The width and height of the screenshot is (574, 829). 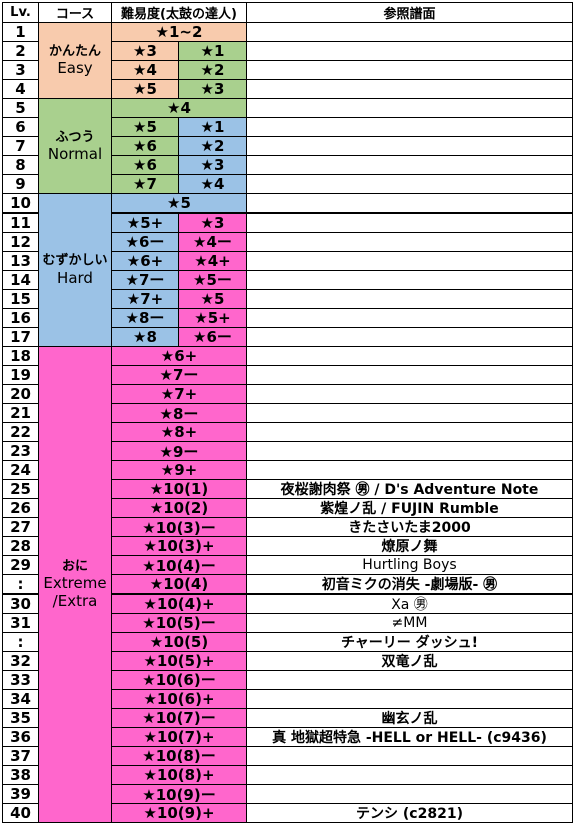 I want to click on level-number: 21, so click(x=20, y=413).